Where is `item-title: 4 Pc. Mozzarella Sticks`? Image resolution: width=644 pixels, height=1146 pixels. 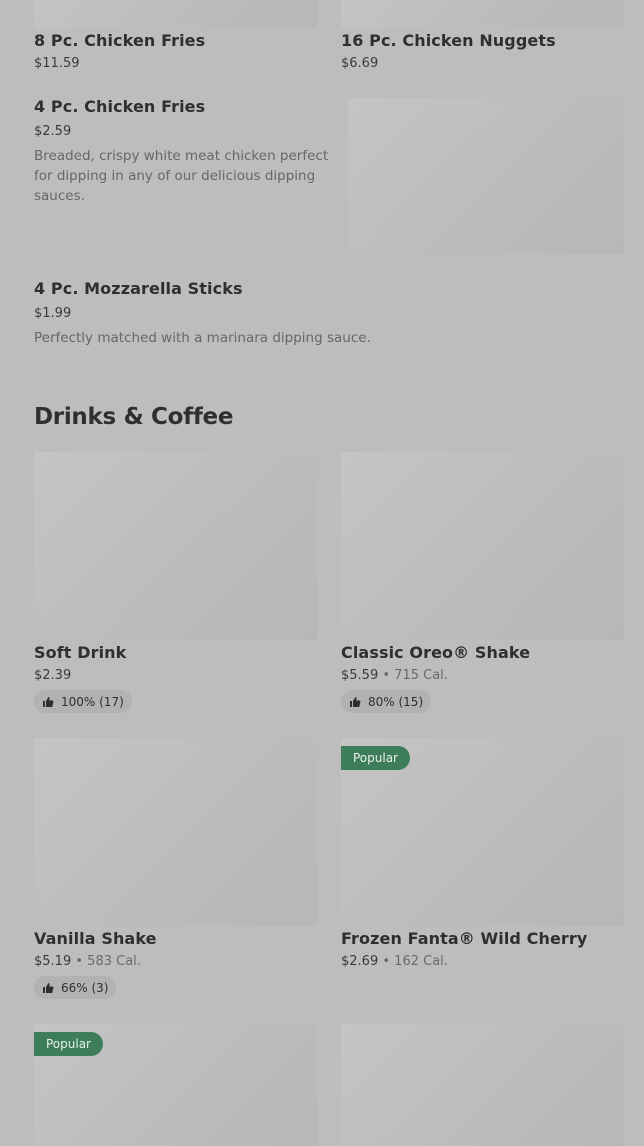
item-title: 4 Pc. Mozzarella Sticks is located at coordinates (138, 288).